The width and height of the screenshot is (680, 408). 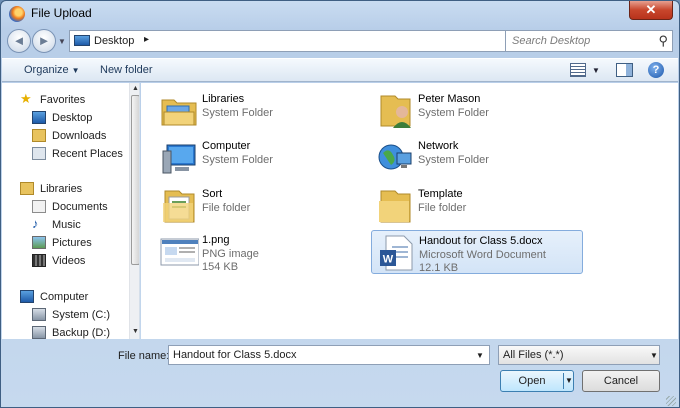 What do you see at coordinates (69, 261) in the screenshot?
I see `sidebar-item-label: Videos` at bounding box center [69, 261].